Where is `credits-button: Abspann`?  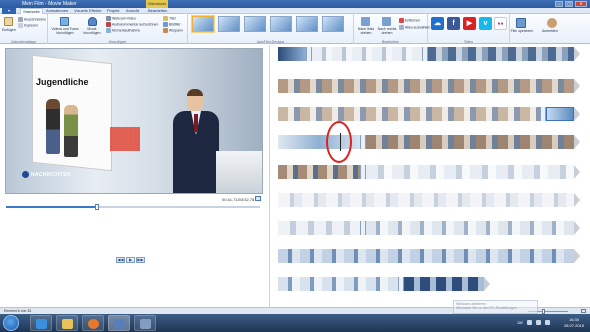 credits-button: Abspann is located at coordinates (173, 30).